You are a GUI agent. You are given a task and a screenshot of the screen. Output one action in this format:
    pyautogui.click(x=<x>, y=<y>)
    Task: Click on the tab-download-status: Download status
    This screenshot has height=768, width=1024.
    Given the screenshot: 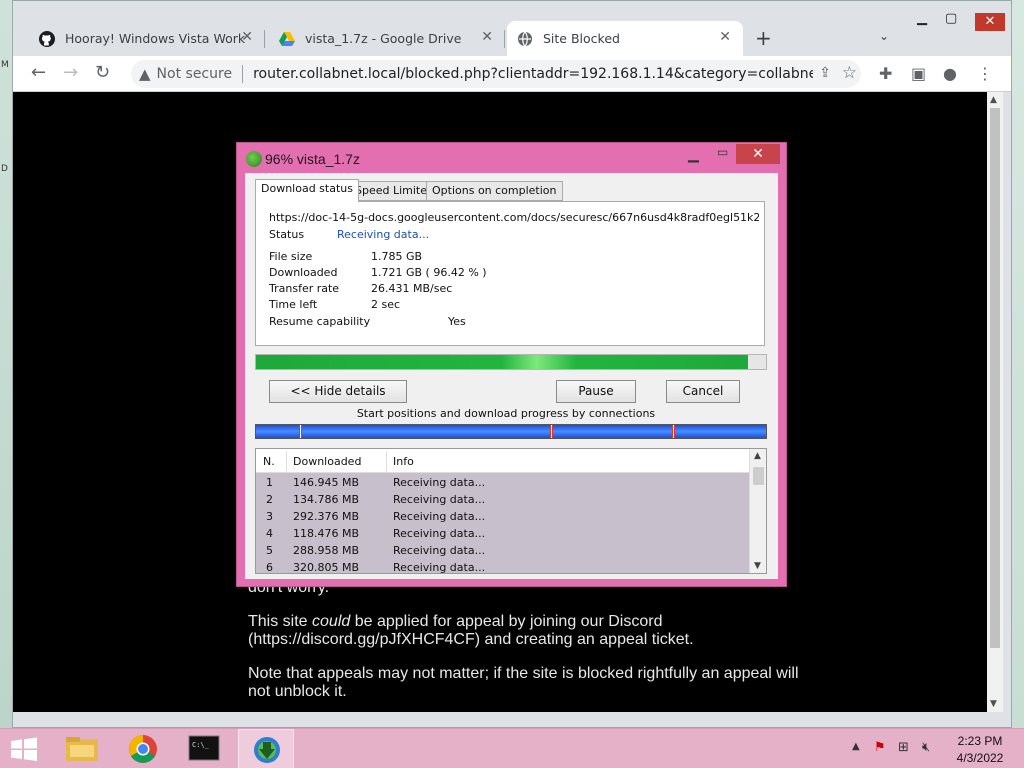 What is the action you would take?
    pyautogui.click(x=307, y=190)
    